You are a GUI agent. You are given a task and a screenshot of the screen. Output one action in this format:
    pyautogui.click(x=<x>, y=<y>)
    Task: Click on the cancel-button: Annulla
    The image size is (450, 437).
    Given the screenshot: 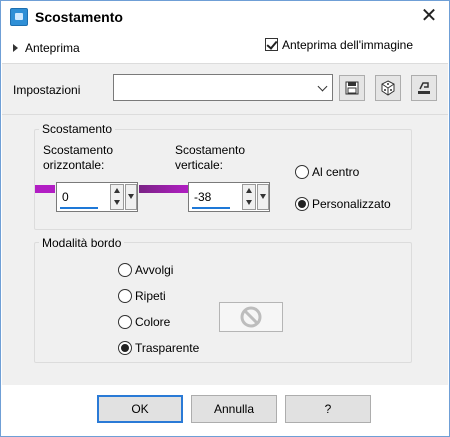 What is the action you would take?
    pyautogui.click(x=234, y=409)
    